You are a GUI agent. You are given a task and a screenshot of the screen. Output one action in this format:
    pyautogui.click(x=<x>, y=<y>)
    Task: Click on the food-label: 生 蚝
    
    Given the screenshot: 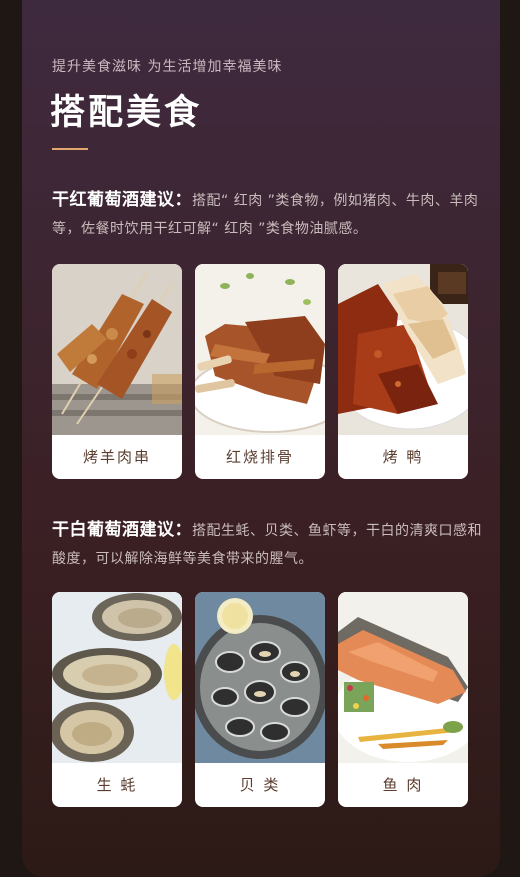 What is the action you would take?
    pyautogui.click(x=117, y=785)
    